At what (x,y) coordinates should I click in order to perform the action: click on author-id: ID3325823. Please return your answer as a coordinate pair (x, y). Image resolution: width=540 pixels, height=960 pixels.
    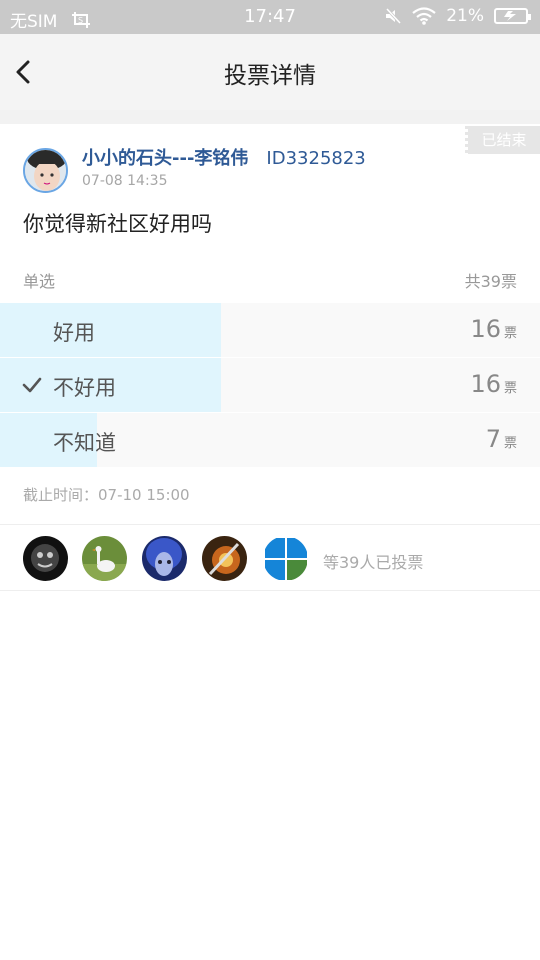
    Looking at the image, I should click on (316, 158).